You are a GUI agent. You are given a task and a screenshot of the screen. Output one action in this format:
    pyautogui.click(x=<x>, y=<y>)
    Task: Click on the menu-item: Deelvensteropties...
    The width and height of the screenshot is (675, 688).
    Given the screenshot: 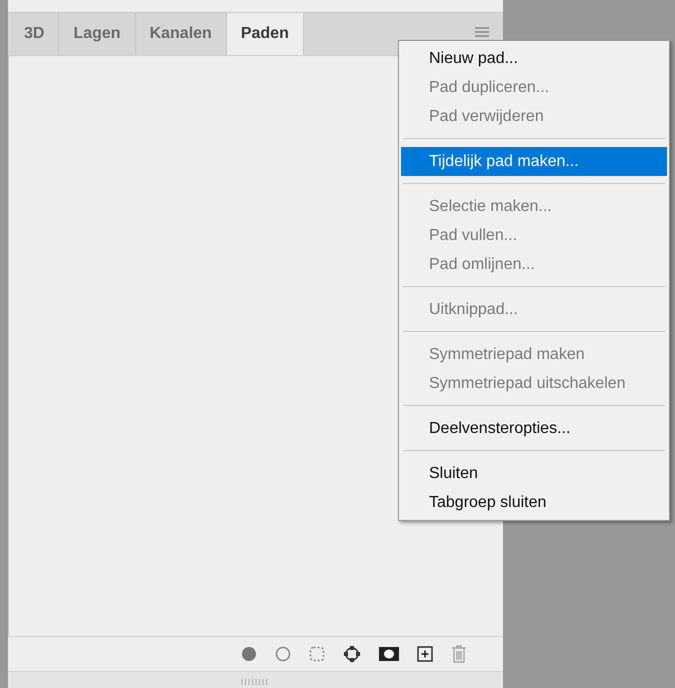 What is the action you would take?
    pyautogui.click(x=534, y=428)
    